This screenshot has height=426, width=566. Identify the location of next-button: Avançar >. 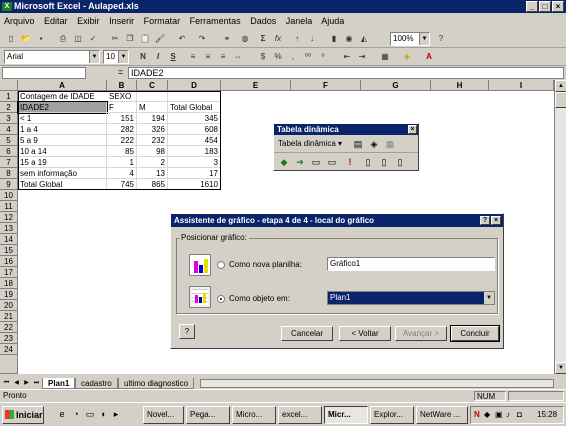
(421, 333).